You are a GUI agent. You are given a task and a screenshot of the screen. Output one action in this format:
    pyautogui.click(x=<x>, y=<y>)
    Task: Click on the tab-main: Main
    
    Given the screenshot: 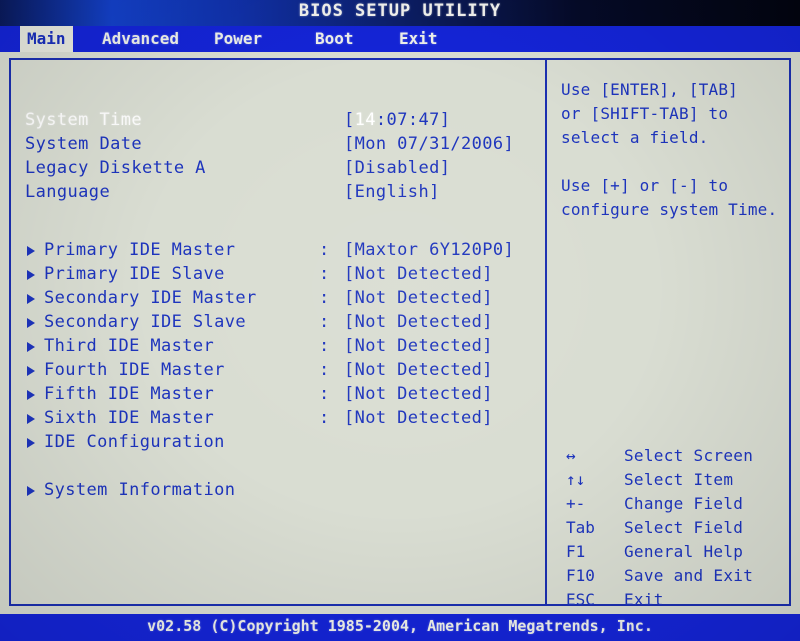 What is the action you would take?
    pyautogui.click(x=46, y=39)
    